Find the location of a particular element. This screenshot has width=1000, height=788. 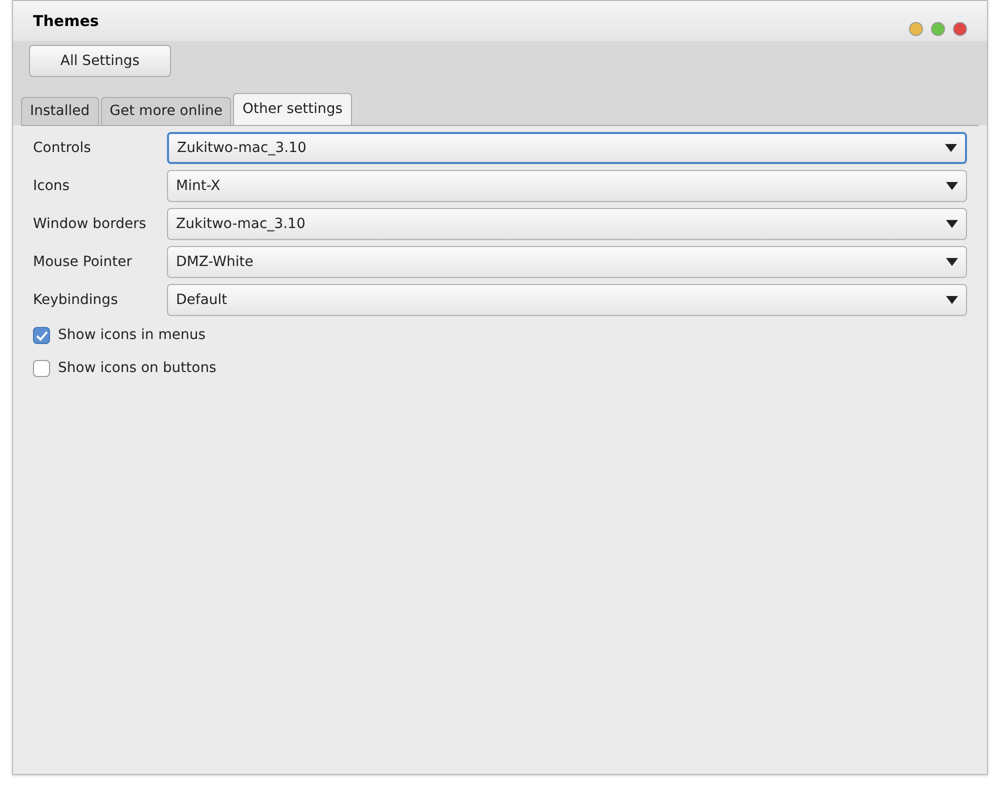

setting-label: Icons is located at coordinates (52, 186).